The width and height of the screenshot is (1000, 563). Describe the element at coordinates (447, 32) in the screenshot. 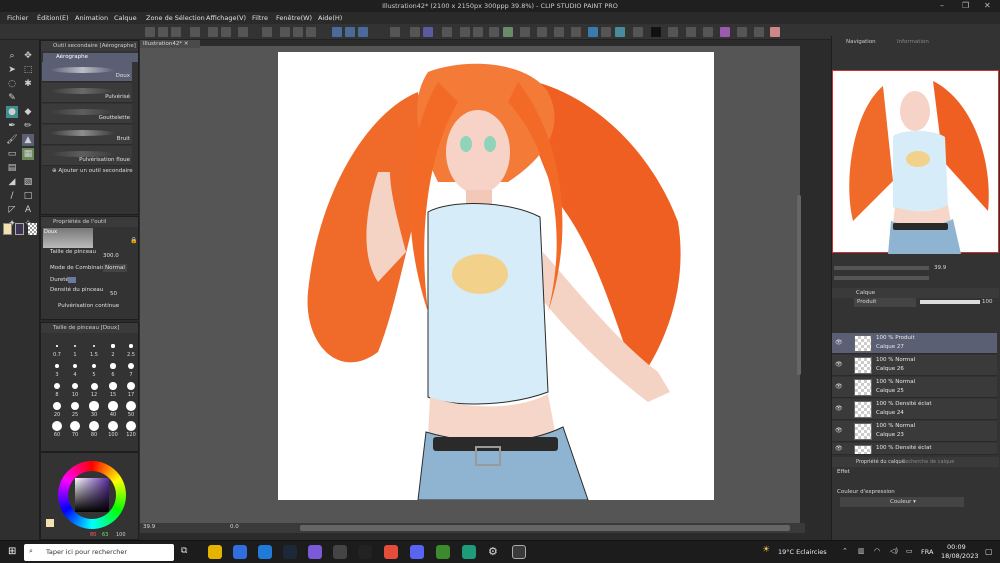

I see `brush-icon` at that location.